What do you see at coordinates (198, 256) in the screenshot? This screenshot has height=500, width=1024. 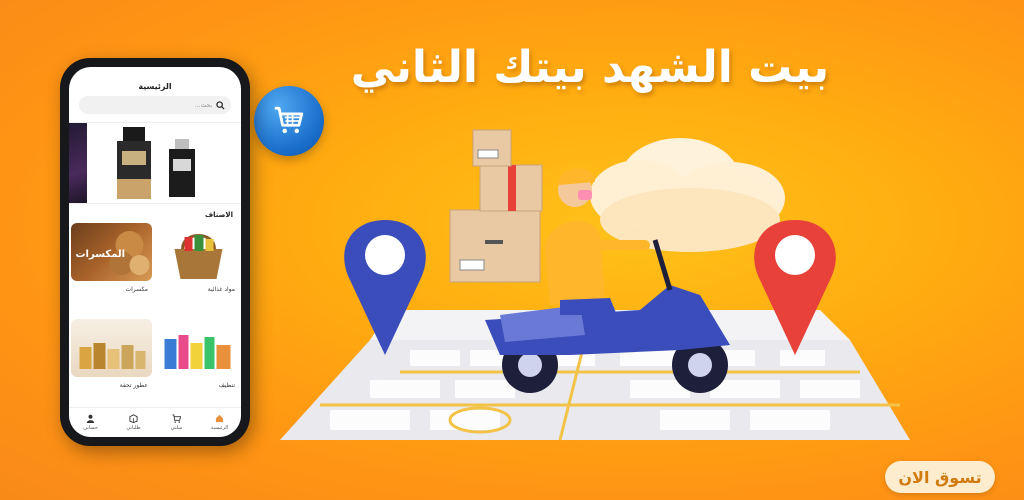 I see `grocery-basket-image` at bounding box center [198, 256].